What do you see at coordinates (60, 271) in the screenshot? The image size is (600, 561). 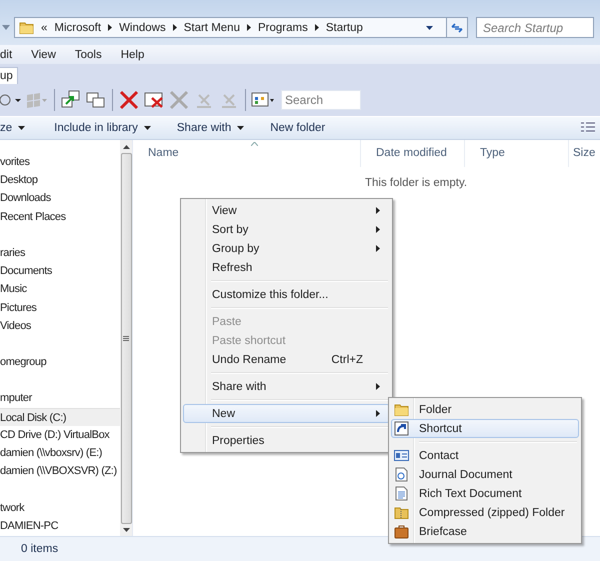 I see `nav-item: Documents` at bounding box center [60, 271].